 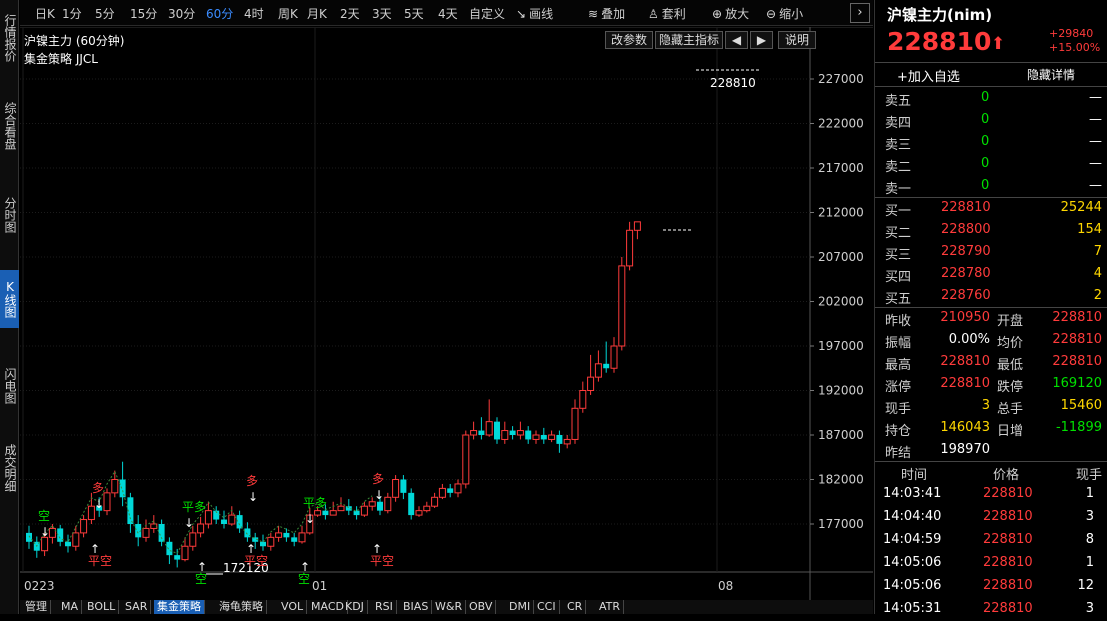 I want to click on stat-value: 198970, so click(x=965, y=449).